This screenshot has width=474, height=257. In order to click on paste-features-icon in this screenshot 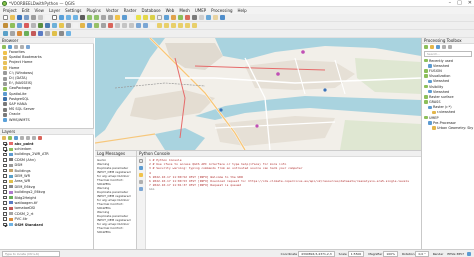, I will do `click(131, 25)`.